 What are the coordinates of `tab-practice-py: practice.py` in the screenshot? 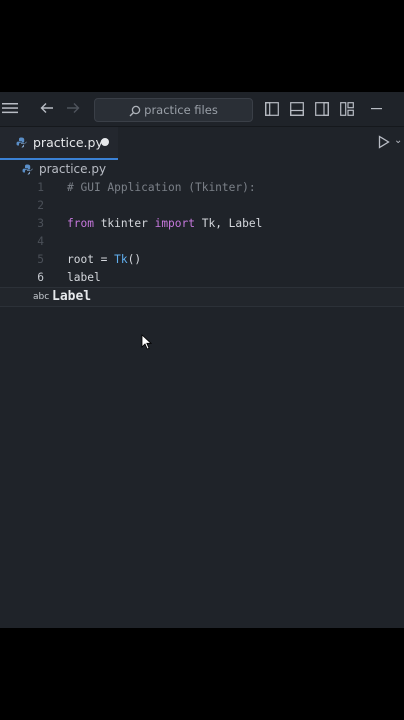 It's located at (59, 143).